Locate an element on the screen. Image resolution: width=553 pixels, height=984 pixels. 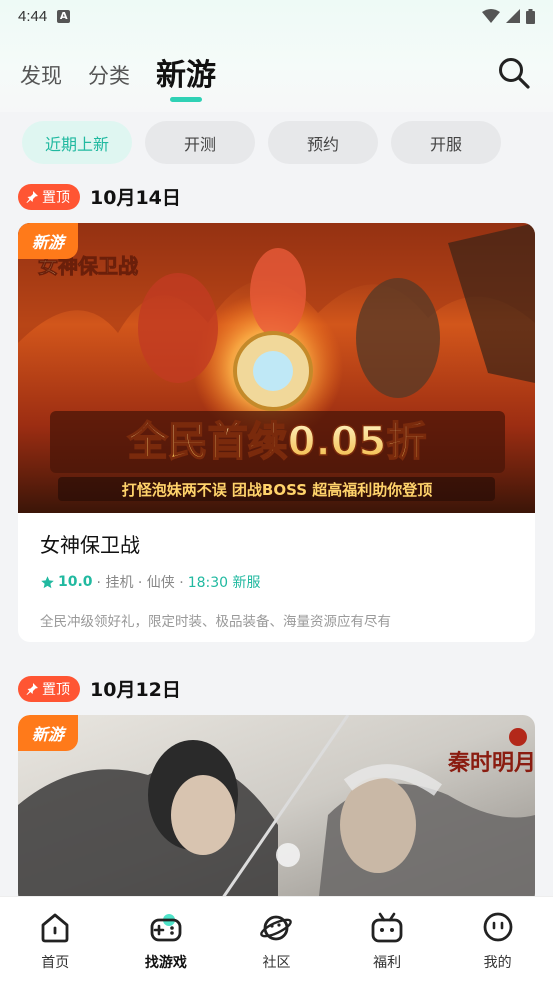
banner-headline: 全民首续0.05折 is located at coordinates (277, 442).